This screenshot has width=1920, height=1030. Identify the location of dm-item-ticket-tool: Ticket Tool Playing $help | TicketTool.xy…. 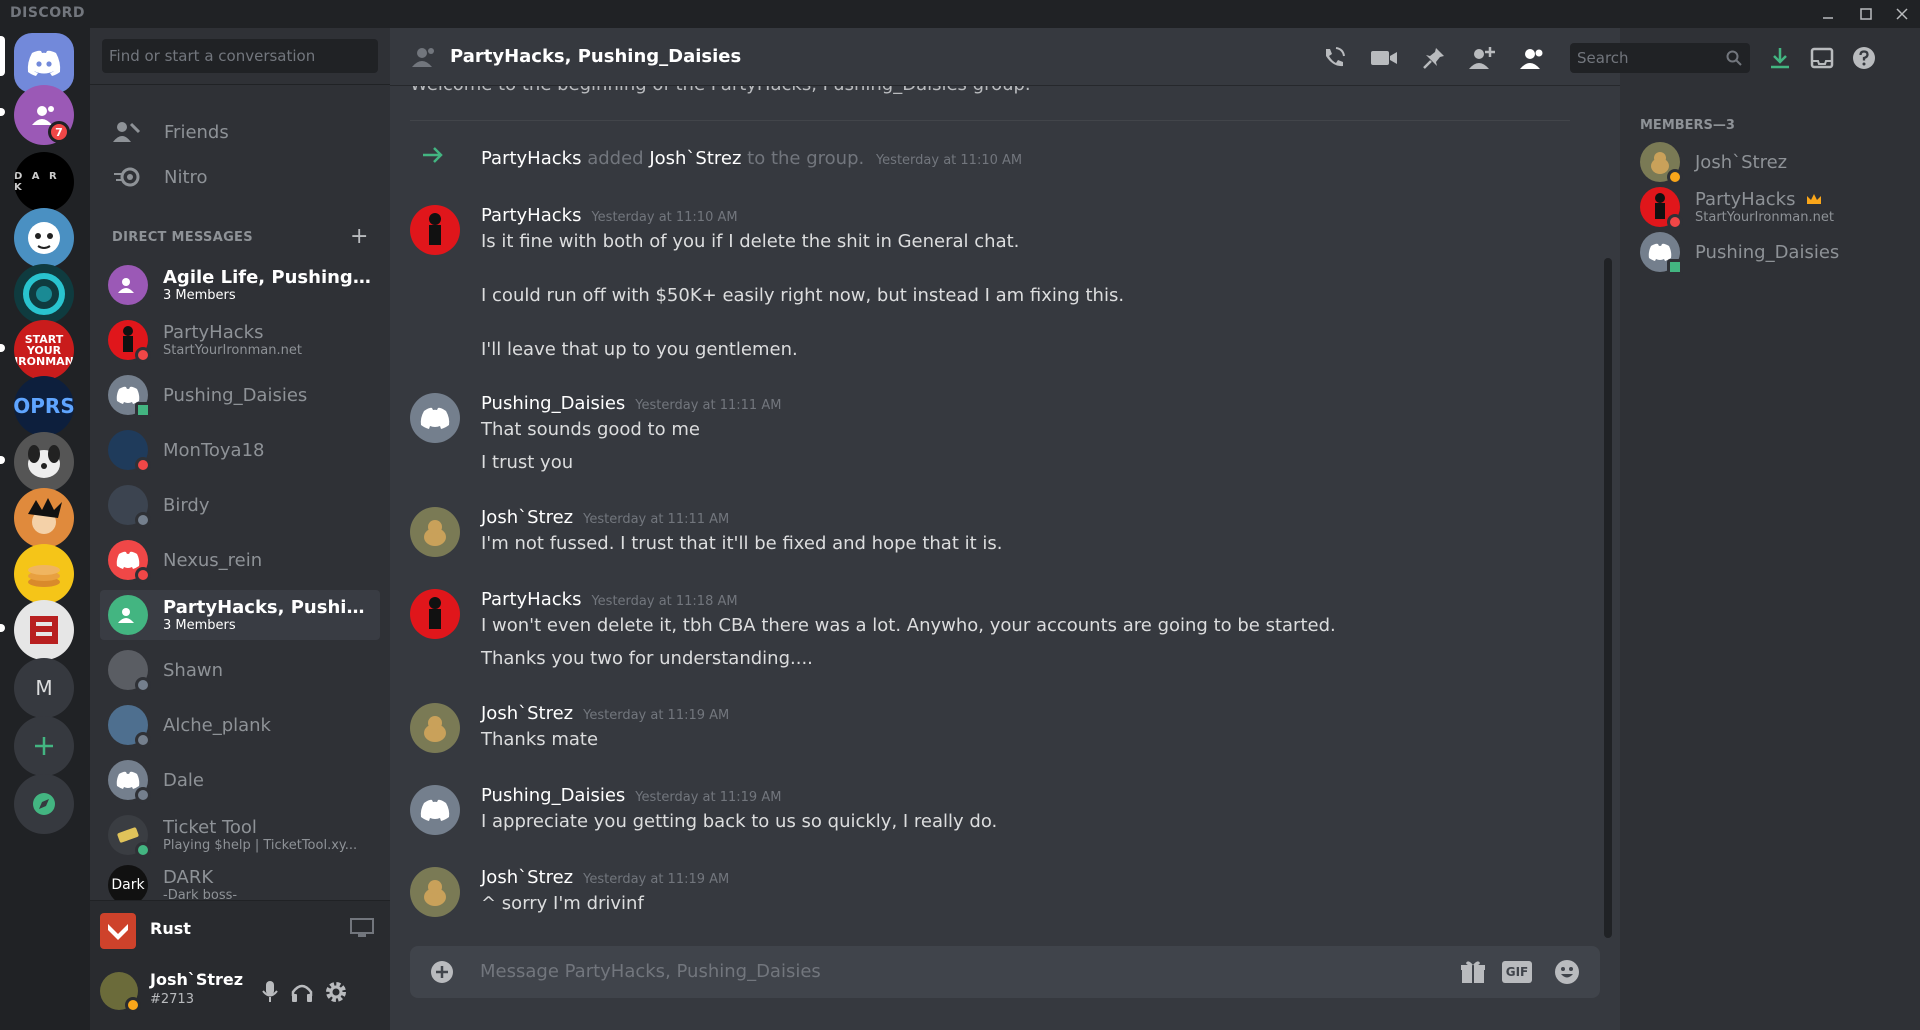
(240, 835).